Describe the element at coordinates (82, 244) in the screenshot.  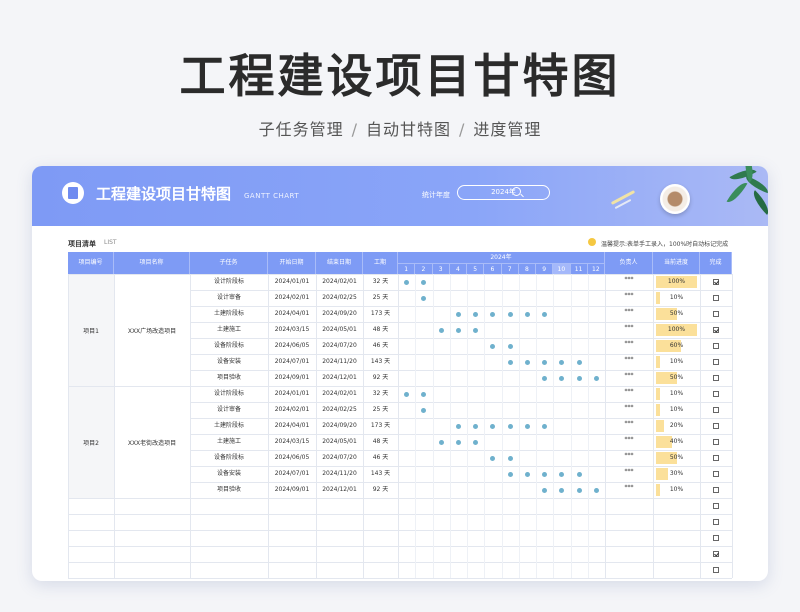
I see `list-title: 项目清单` at that location.